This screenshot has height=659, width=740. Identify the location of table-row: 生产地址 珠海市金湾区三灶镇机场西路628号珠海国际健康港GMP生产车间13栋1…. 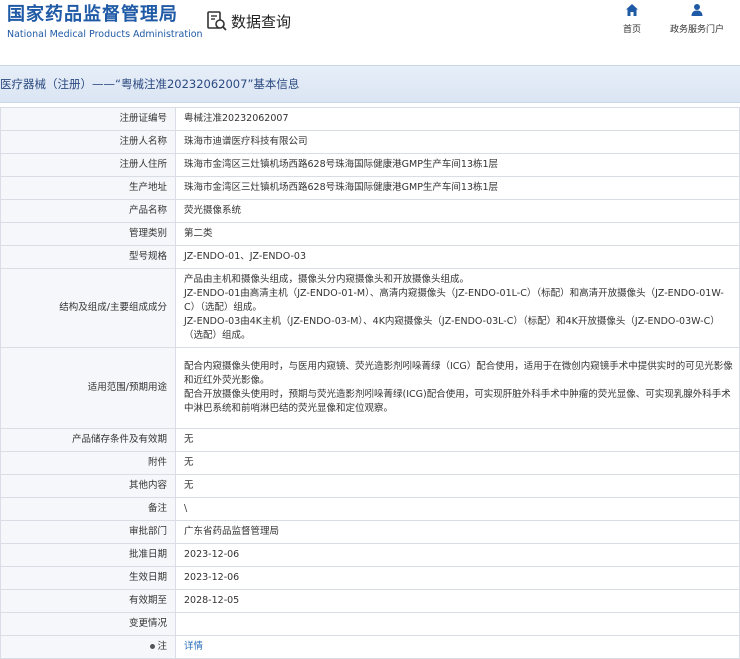
(370, 188).